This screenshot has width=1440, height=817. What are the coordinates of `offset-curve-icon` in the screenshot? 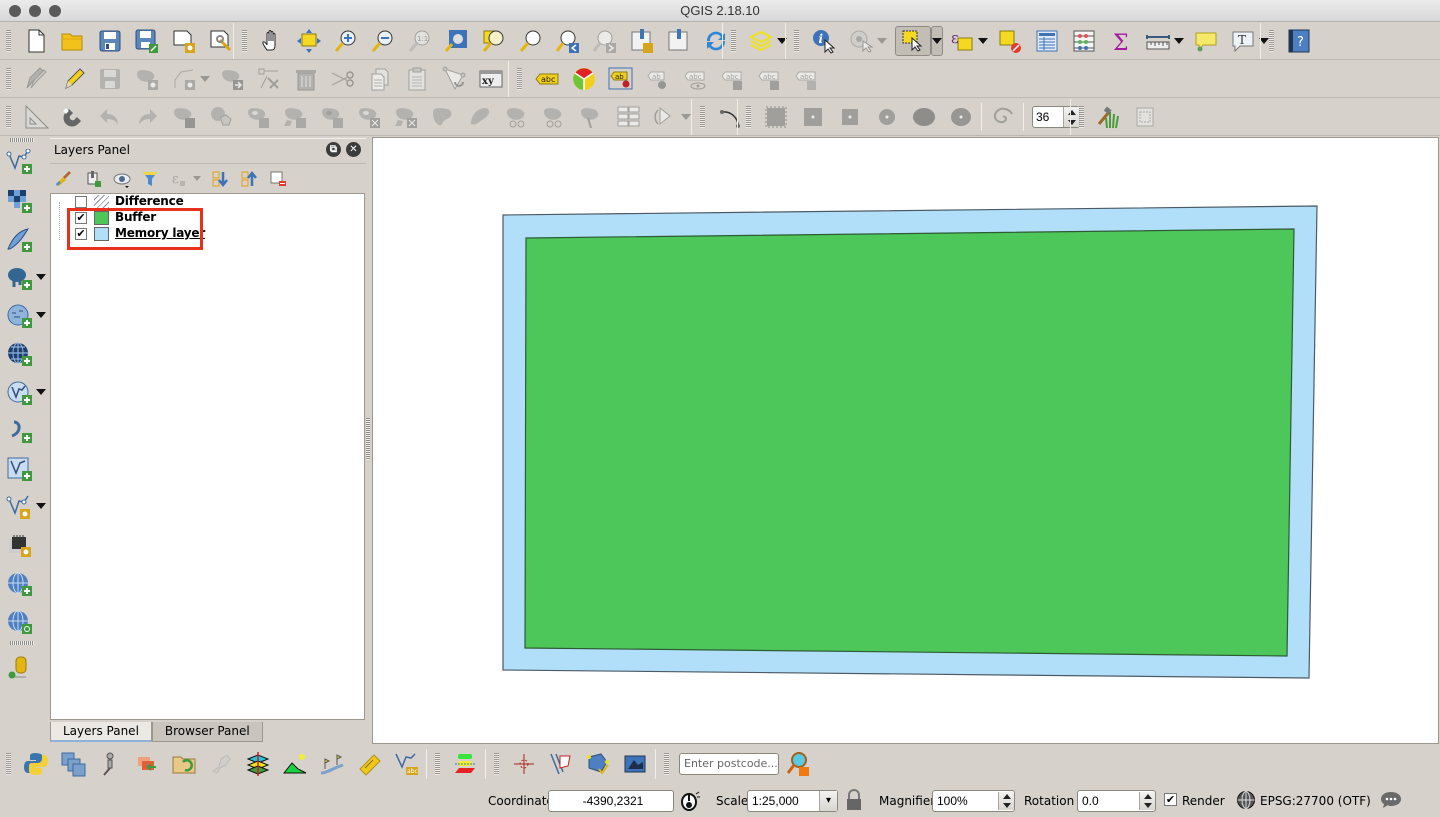 It's located at (480, 117).